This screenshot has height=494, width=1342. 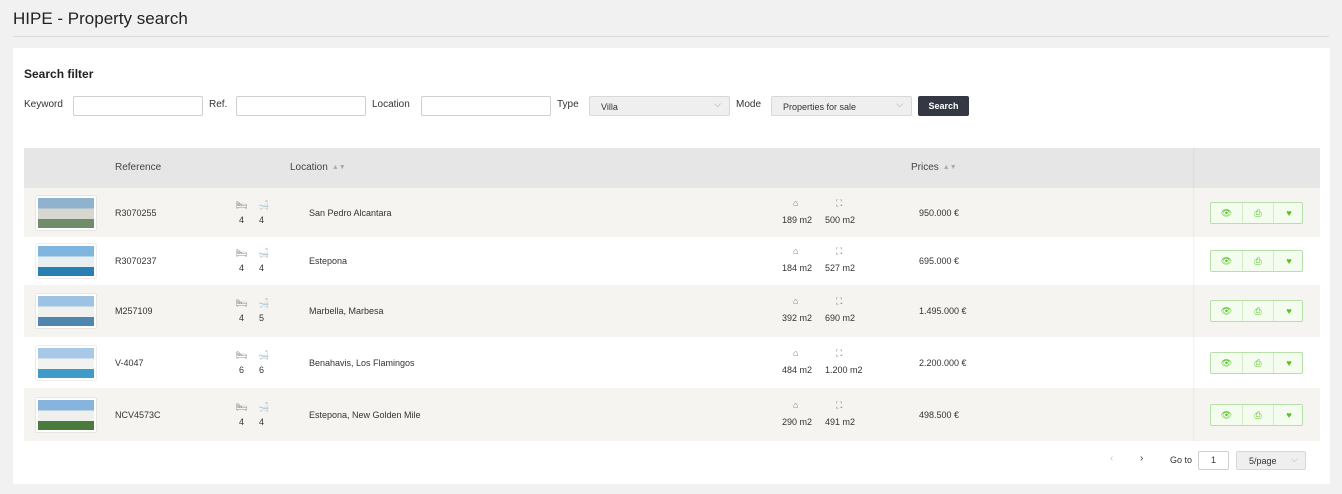 I want to click on mode-label: Mode, so click(x=749, y=104).